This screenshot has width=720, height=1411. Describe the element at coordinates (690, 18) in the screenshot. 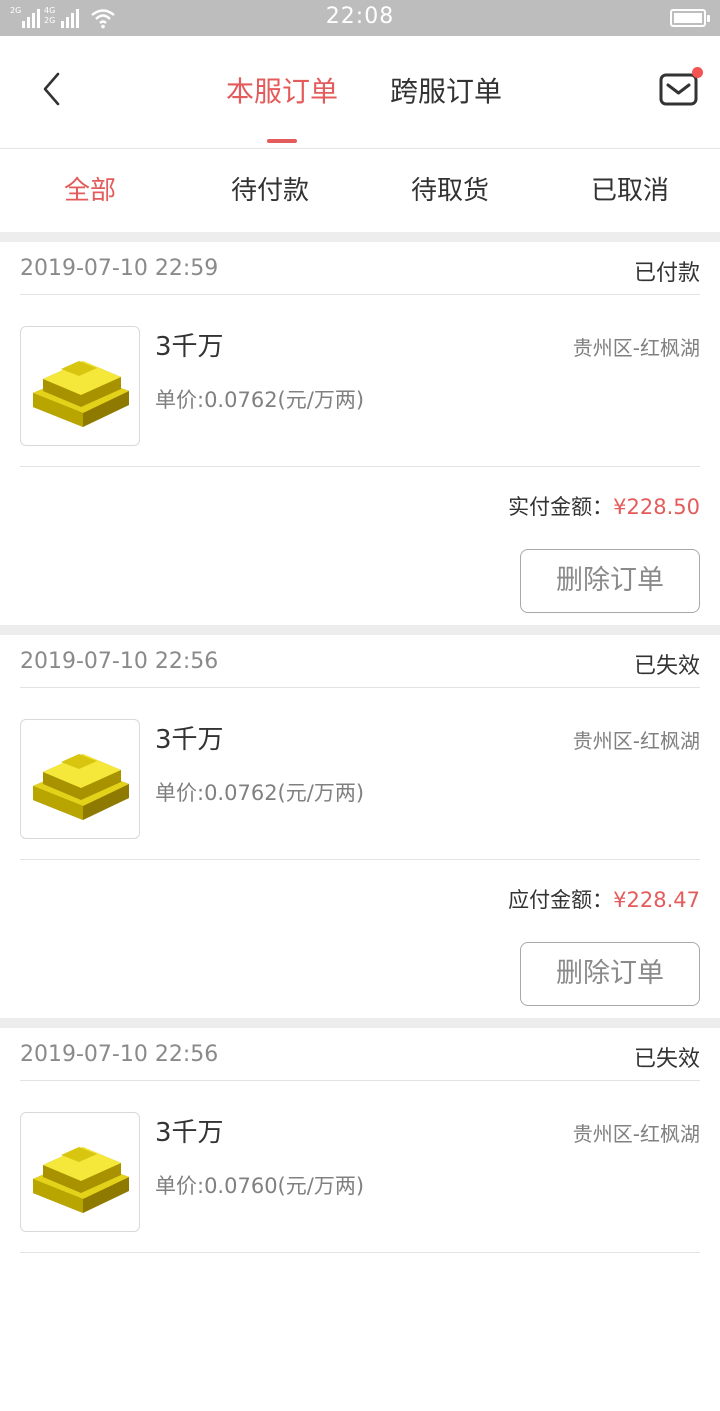

I see `battery-icon` at that location.